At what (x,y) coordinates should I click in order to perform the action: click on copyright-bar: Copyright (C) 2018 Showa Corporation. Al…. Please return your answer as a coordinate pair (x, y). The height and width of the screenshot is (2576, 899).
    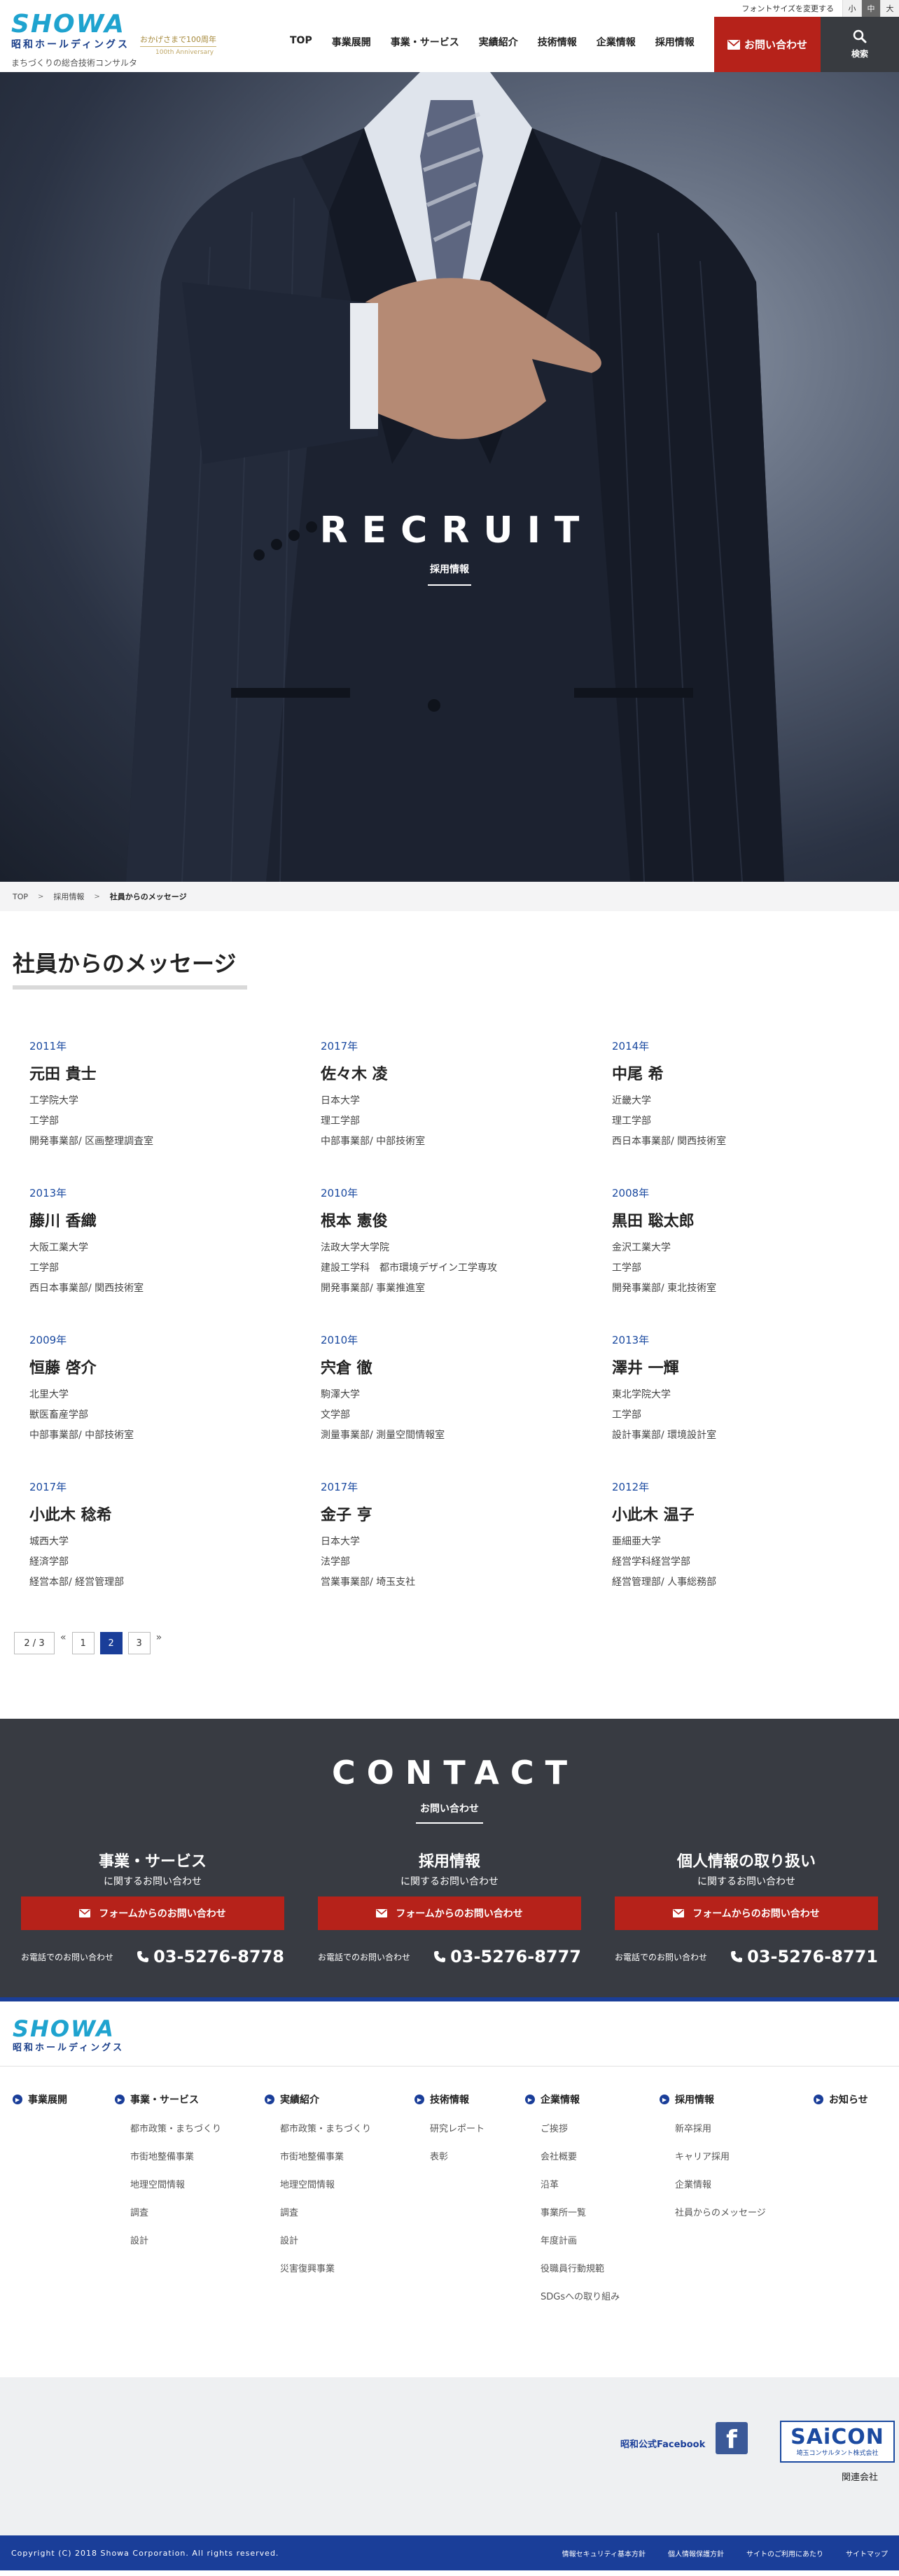
    Looking at the image, I should click on (449, 2552).